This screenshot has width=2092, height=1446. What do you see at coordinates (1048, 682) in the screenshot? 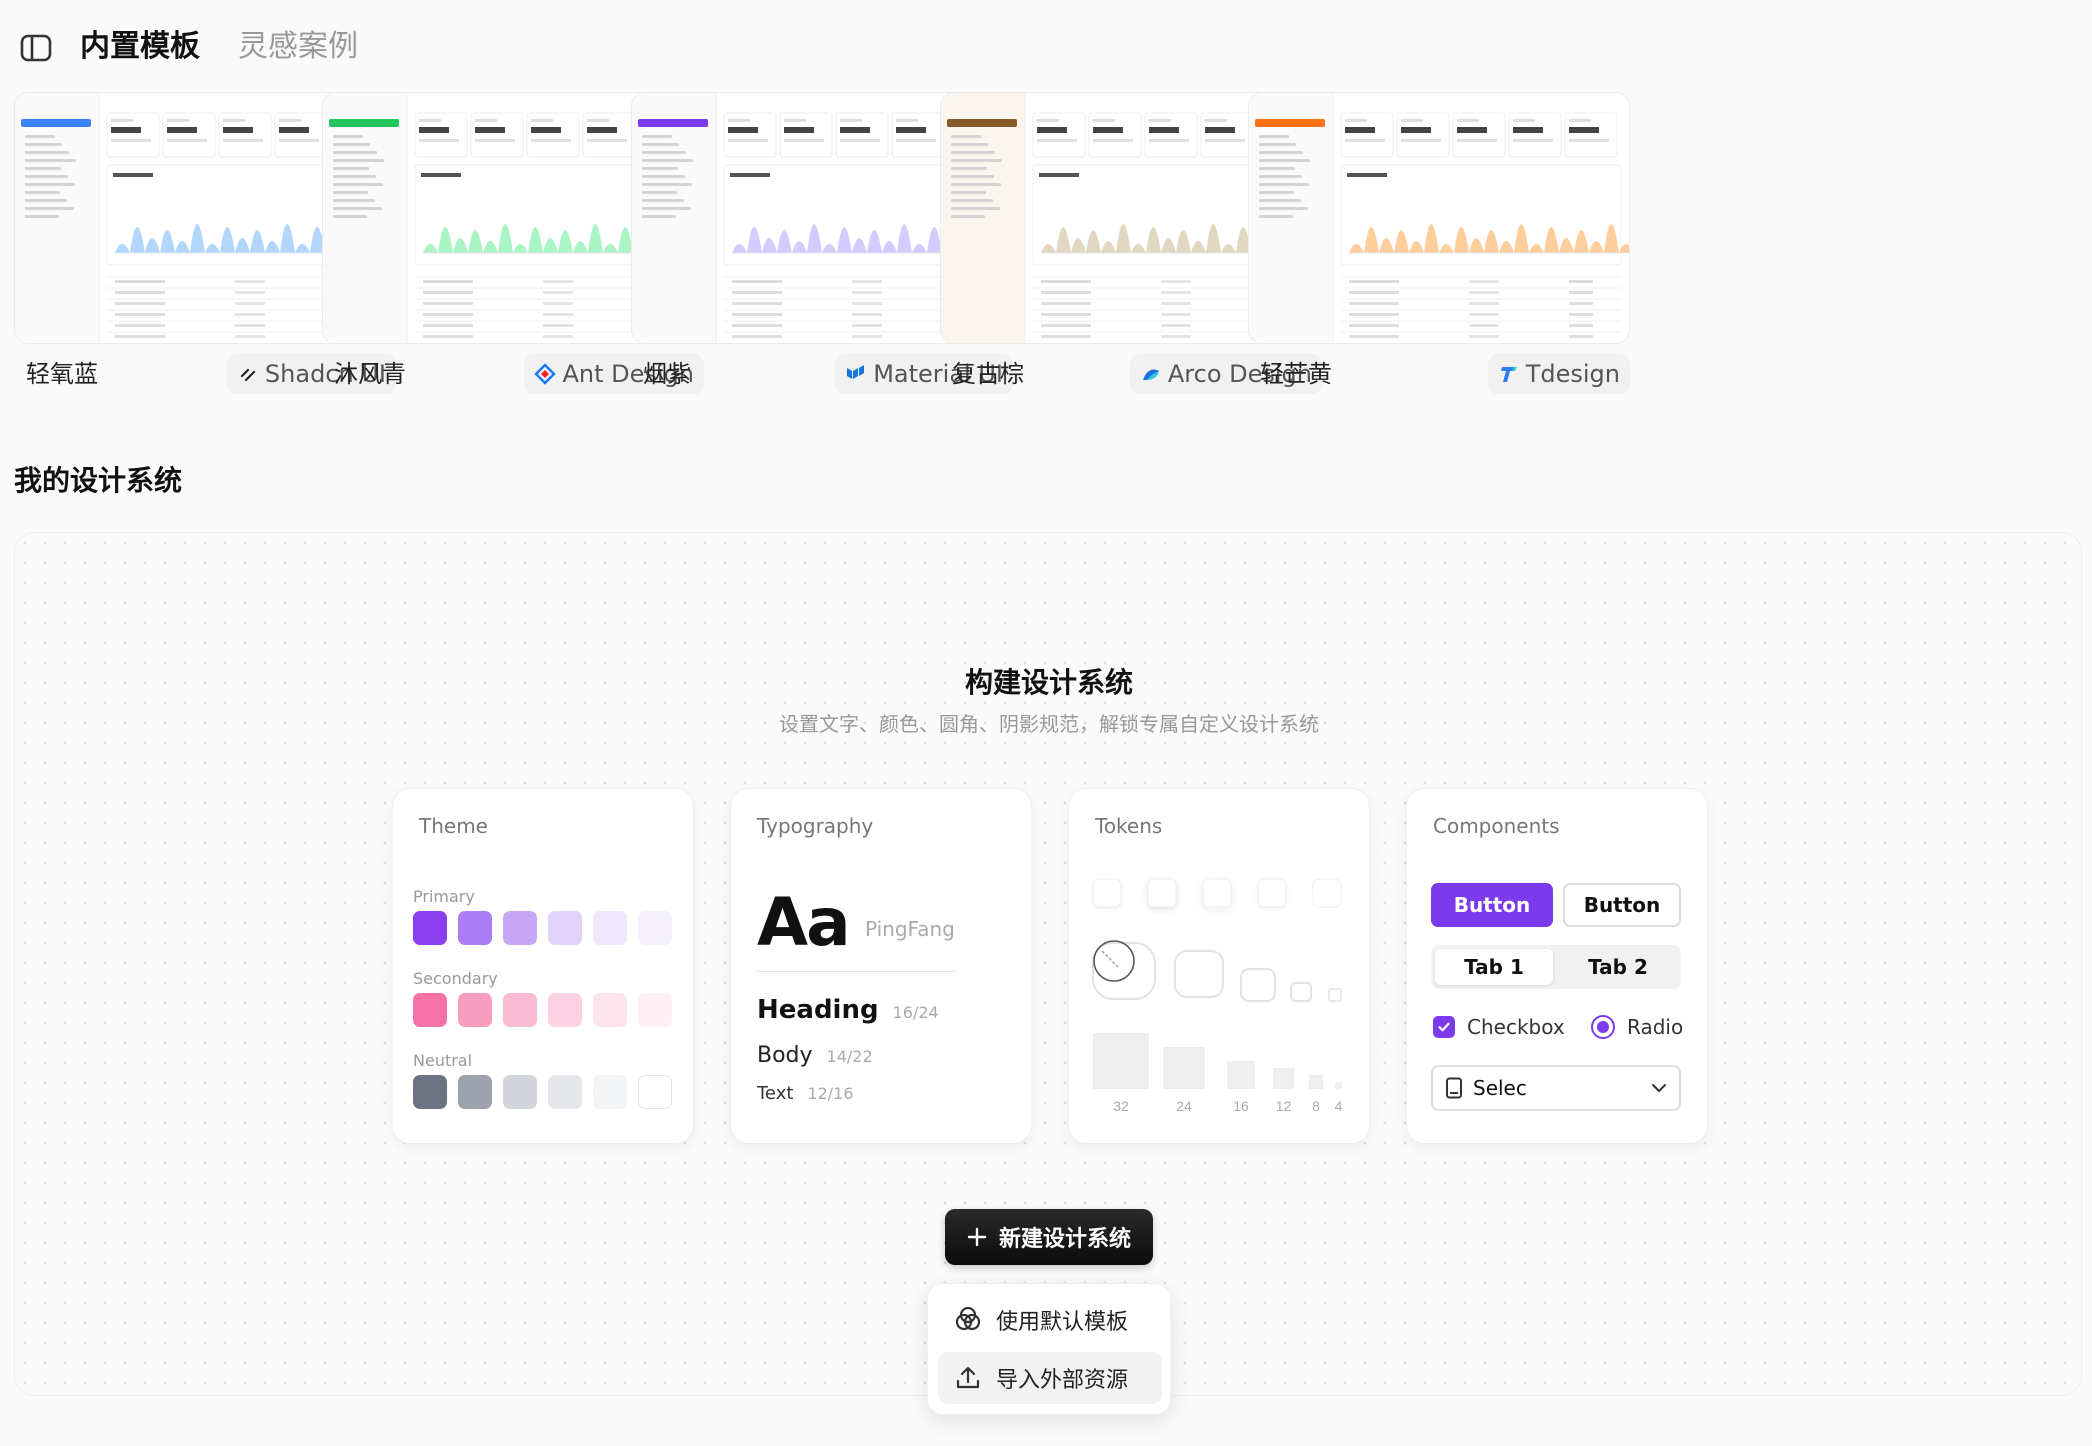
I see `hero-title: 构建设计系统` at bounding box center [1048, 682].